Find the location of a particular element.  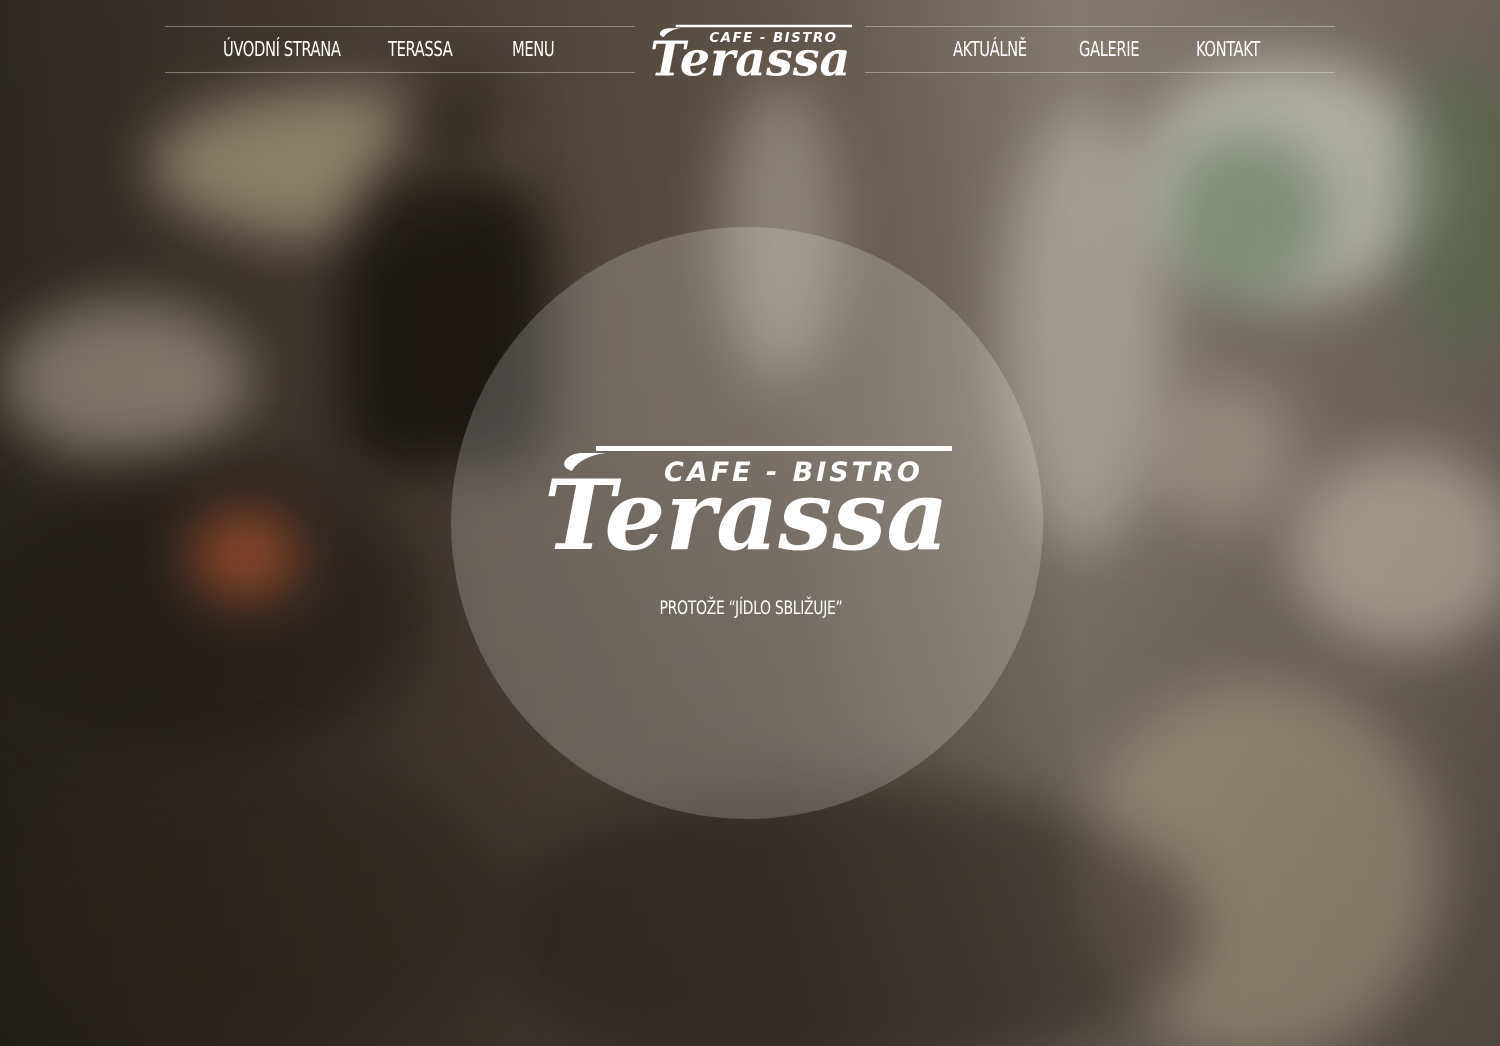

terassa-logo-icon: CAFE - BISTRO Terassa is located at coordinates (751, 56).